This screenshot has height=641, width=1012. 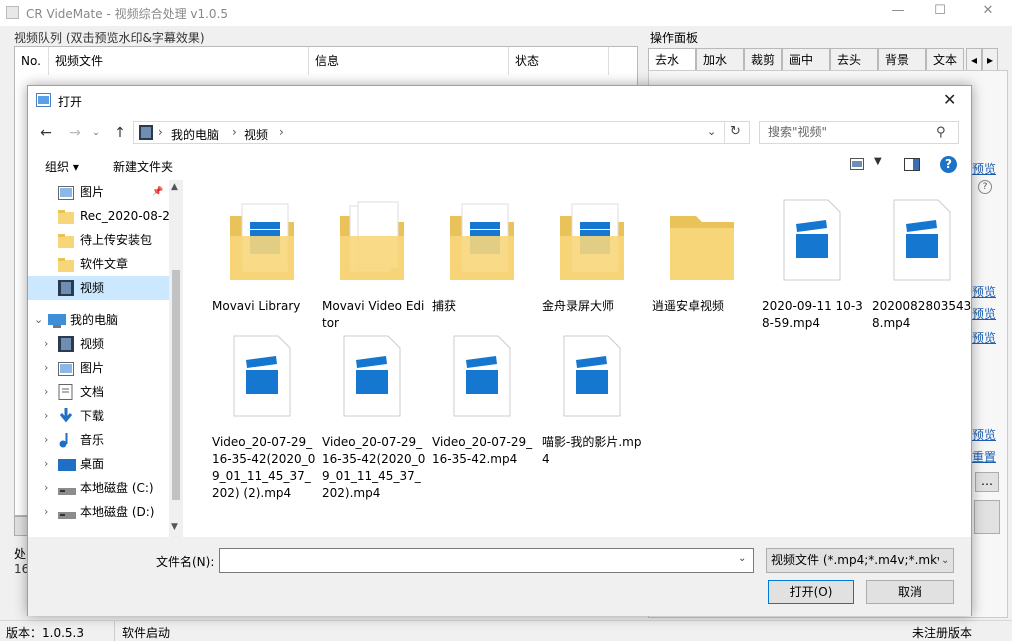 I want to click on nav-item: › 视频, so click(x=98, y=344).